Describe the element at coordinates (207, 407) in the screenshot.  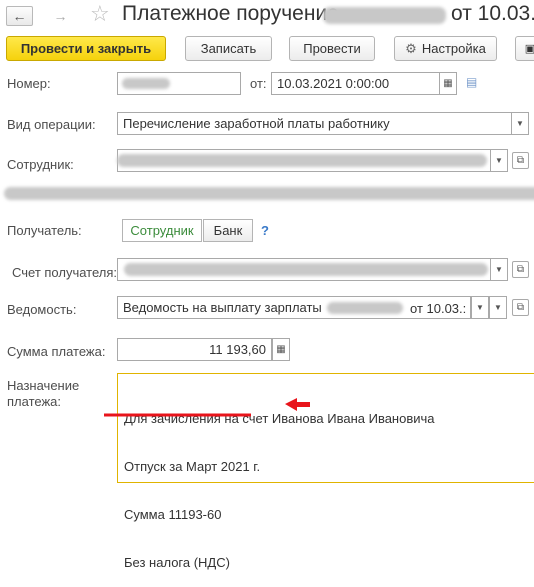
I see `annotation-overlay` at that location.